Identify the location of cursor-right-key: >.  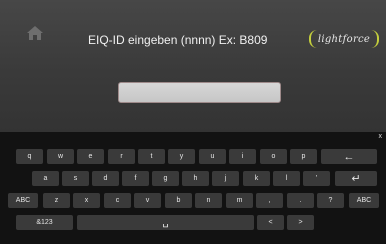
(300, 222).